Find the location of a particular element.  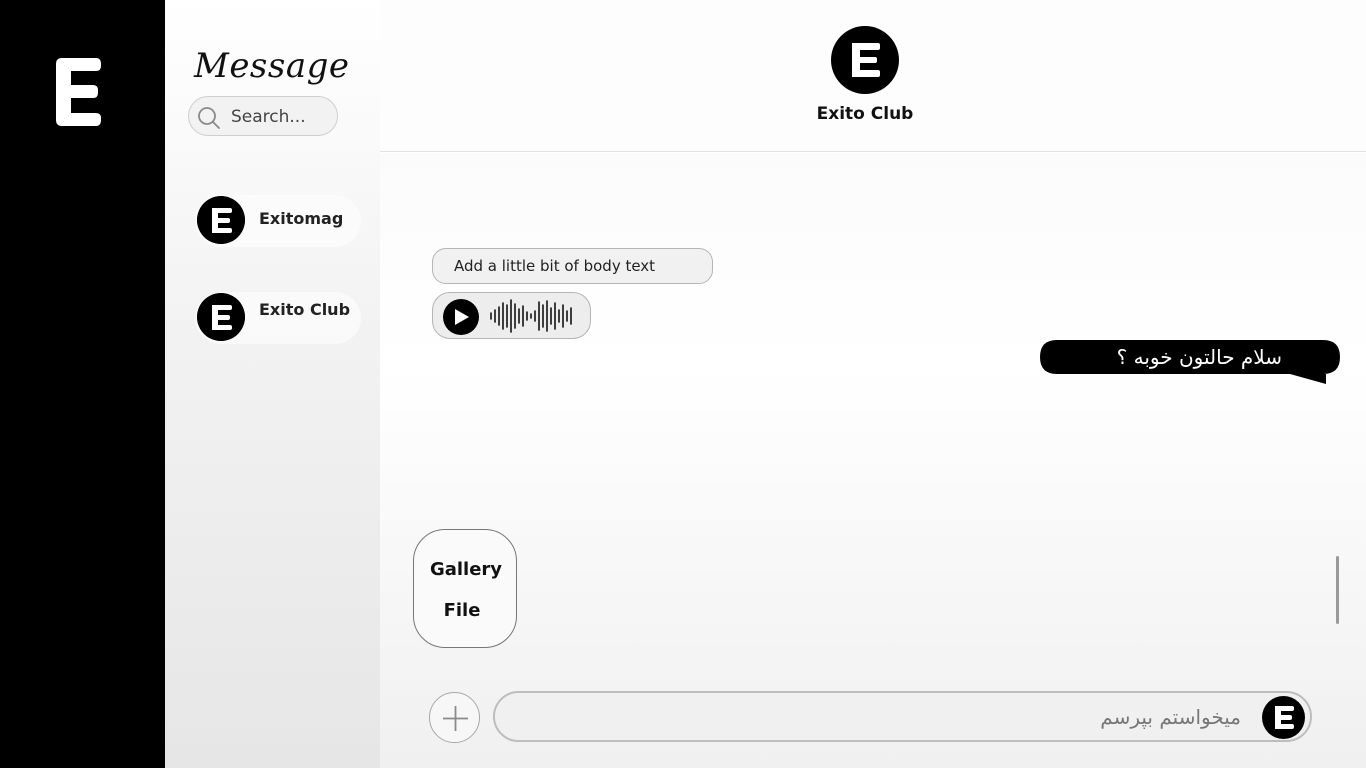

brand-logo-icon is located at coordinates (77, 92).